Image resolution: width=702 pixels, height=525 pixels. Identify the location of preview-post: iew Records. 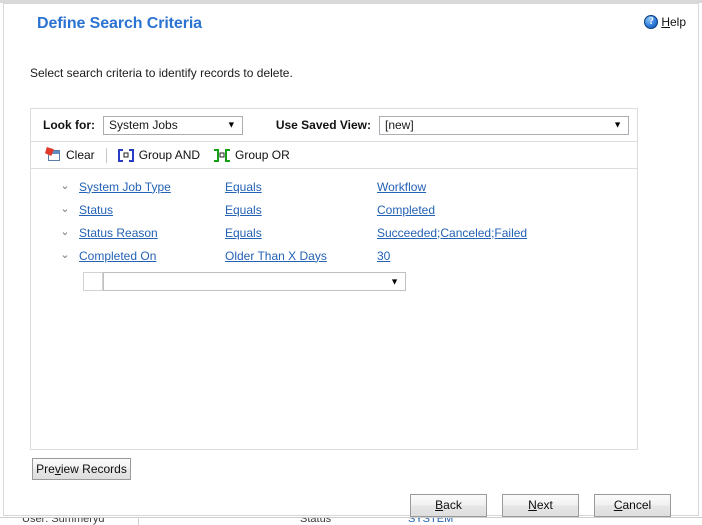
(93, 469).